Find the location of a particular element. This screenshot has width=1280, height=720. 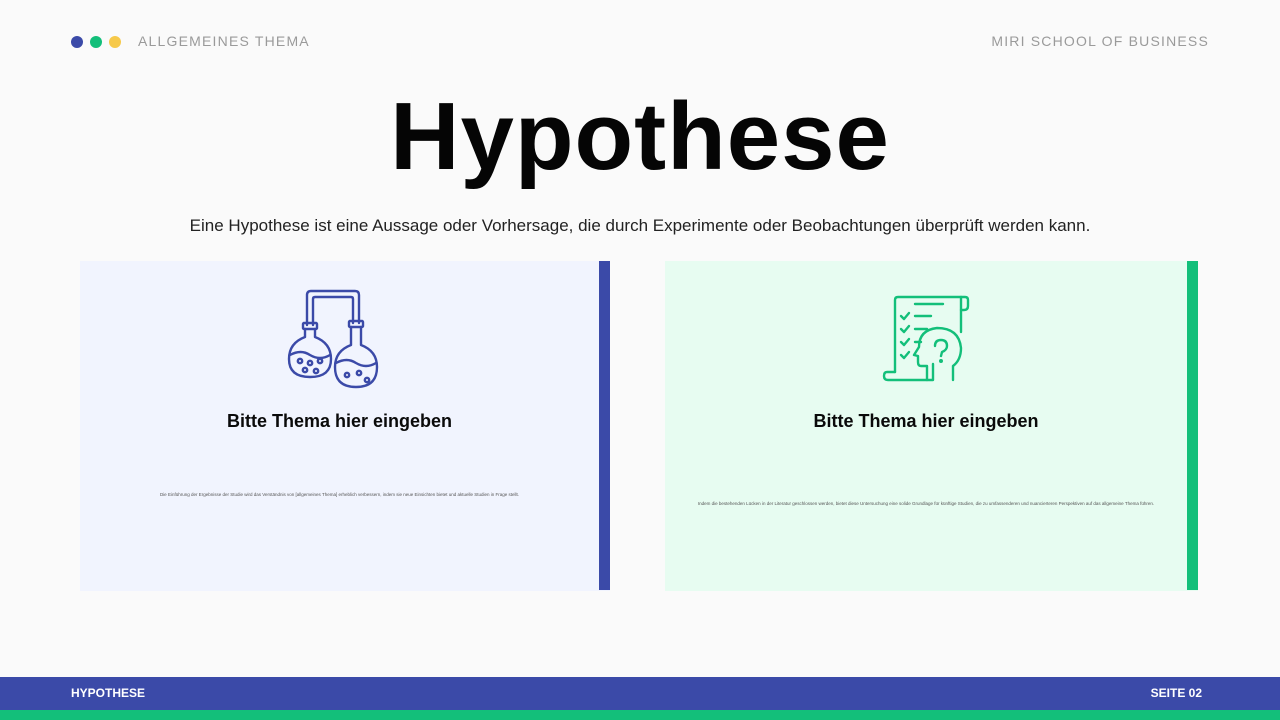

checklist-head-question-icon is located at coordinates (926, 341).